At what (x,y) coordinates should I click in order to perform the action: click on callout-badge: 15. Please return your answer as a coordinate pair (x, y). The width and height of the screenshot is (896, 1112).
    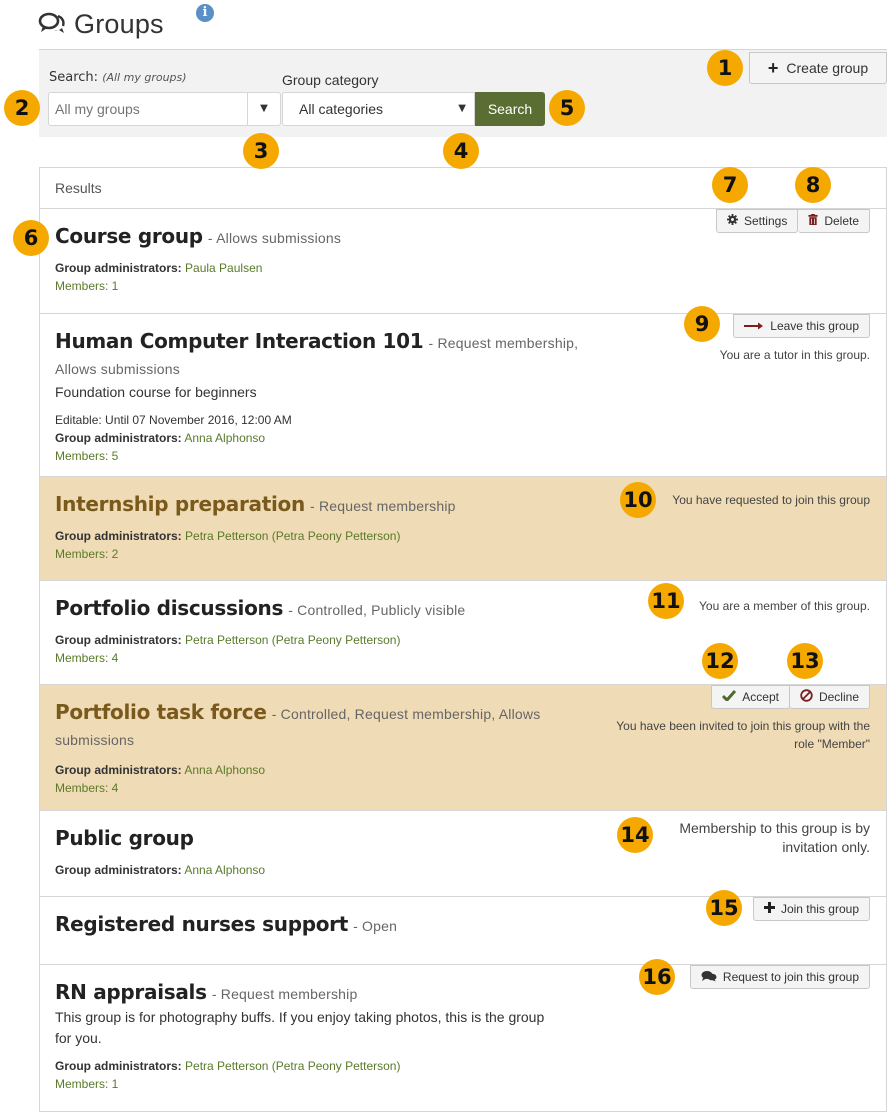
    Looking at the image, I should click on (724, 908).